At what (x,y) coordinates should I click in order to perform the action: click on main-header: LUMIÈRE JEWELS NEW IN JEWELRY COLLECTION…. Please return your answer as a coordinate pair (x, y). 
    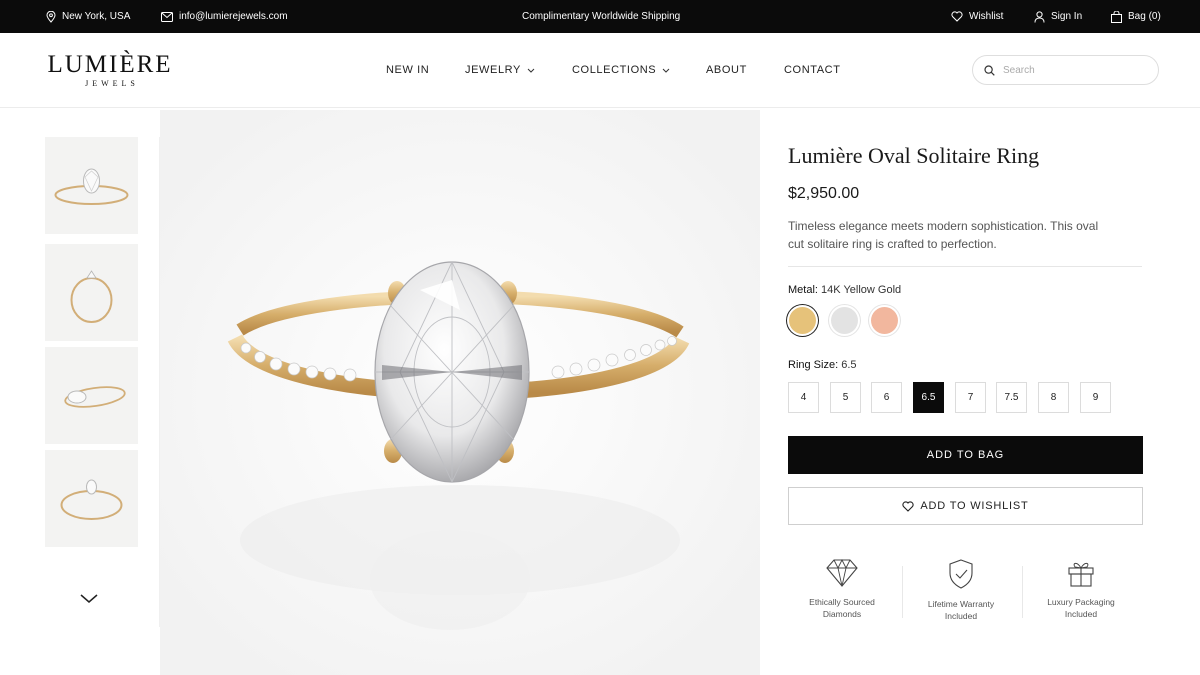
    Looking at the image, I should click on (600, 70).